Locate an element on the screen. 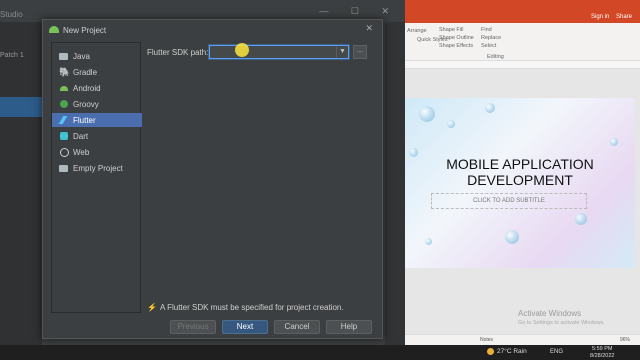 The image size is (640, 360). project-type-empty: Empty Project is located at coordinates (97, 168).